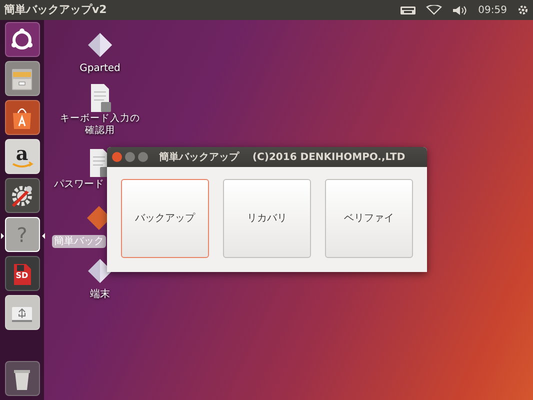 The width and height of the screenshot is (533, 400). What do you see at coordinates (79, 184) in the screenshot?
I see `icon-label: パスワード` at bounding box center [79, 184].